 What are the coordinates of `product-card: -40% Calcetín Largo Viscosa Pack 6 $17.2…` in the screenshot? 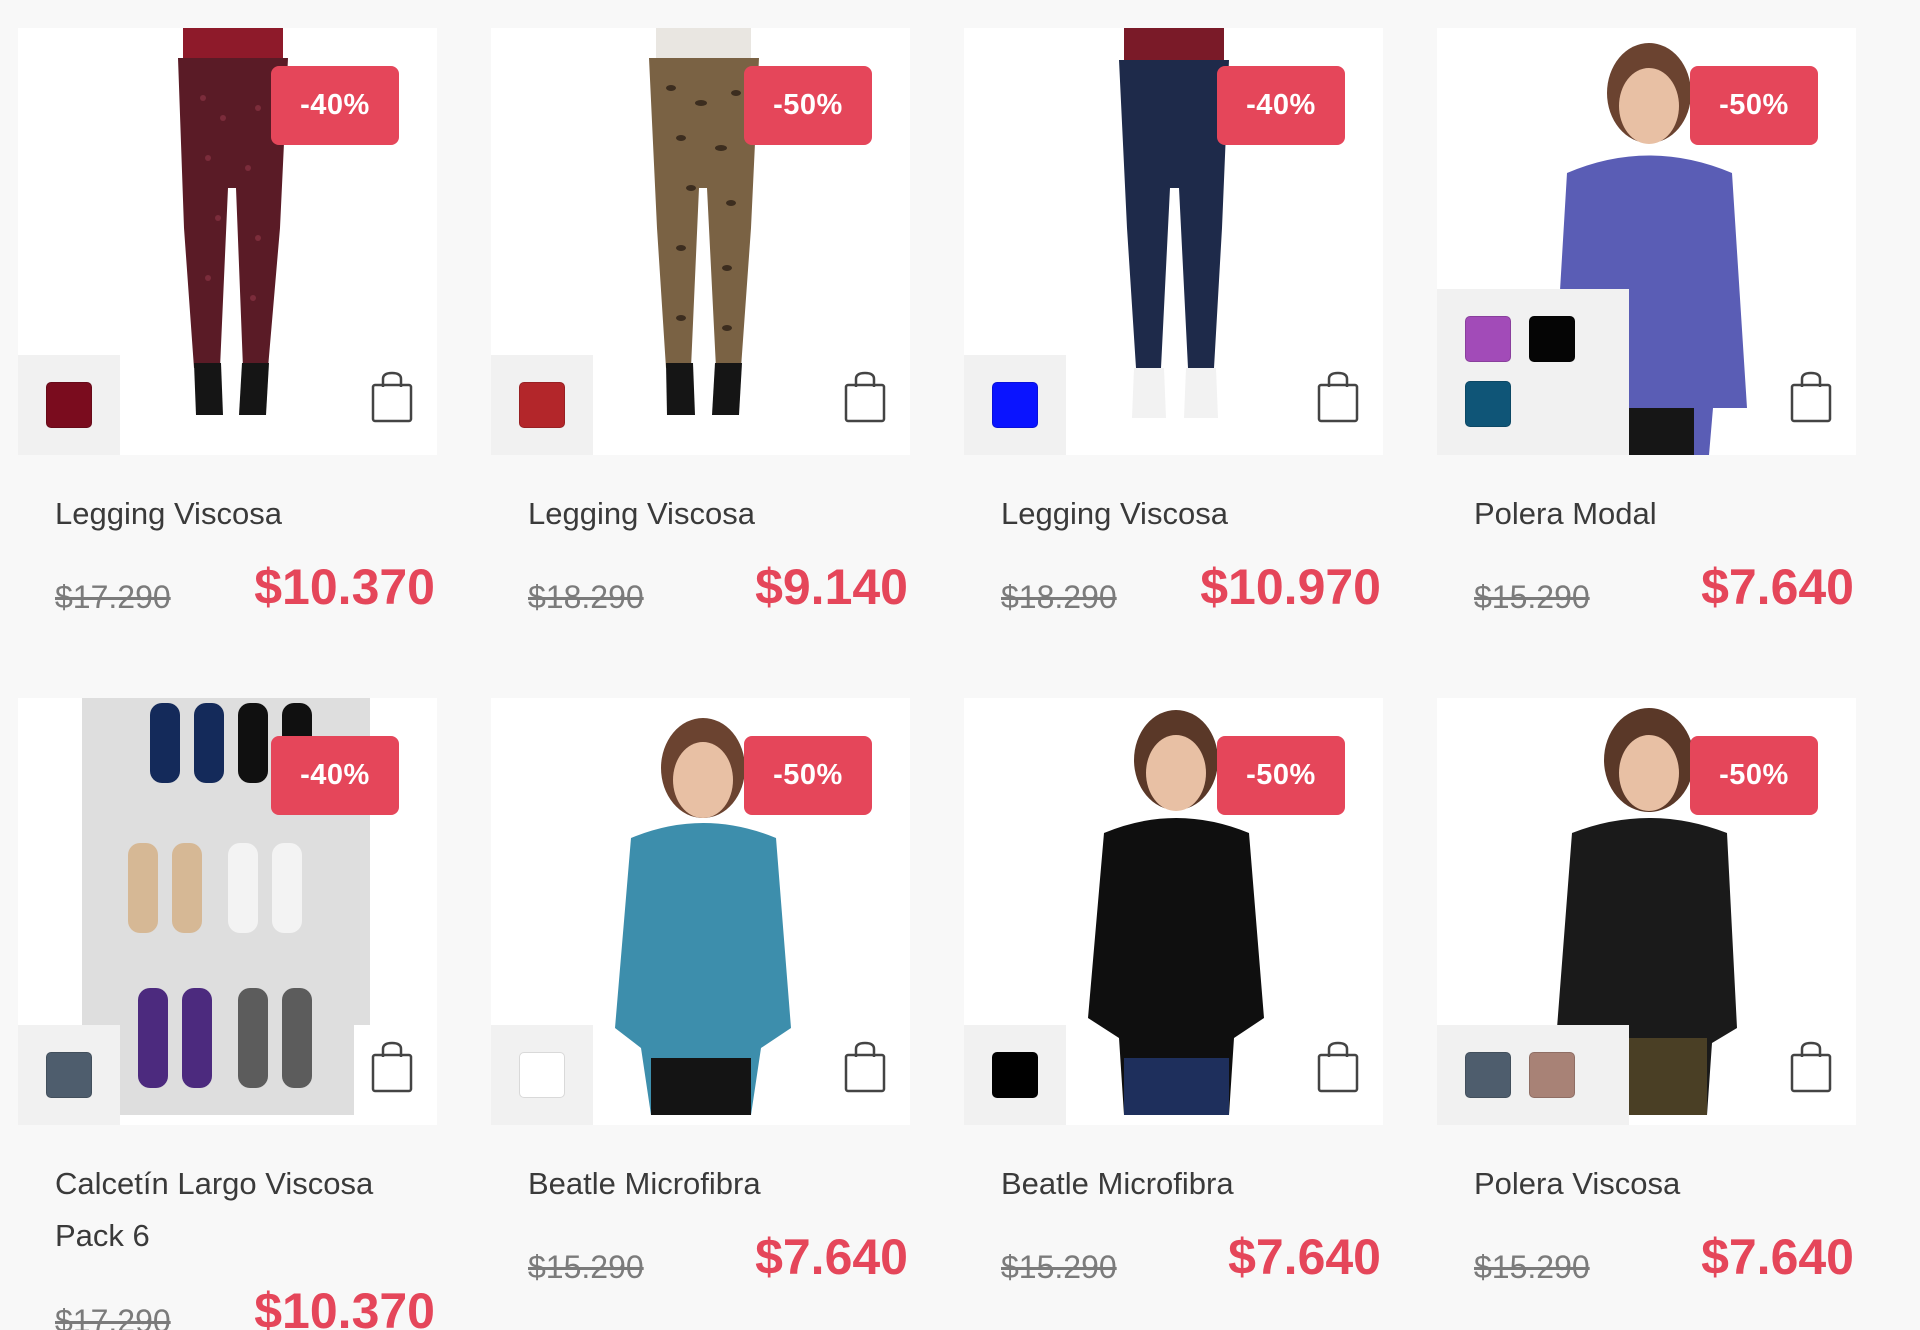 It's located at (227, 1014).